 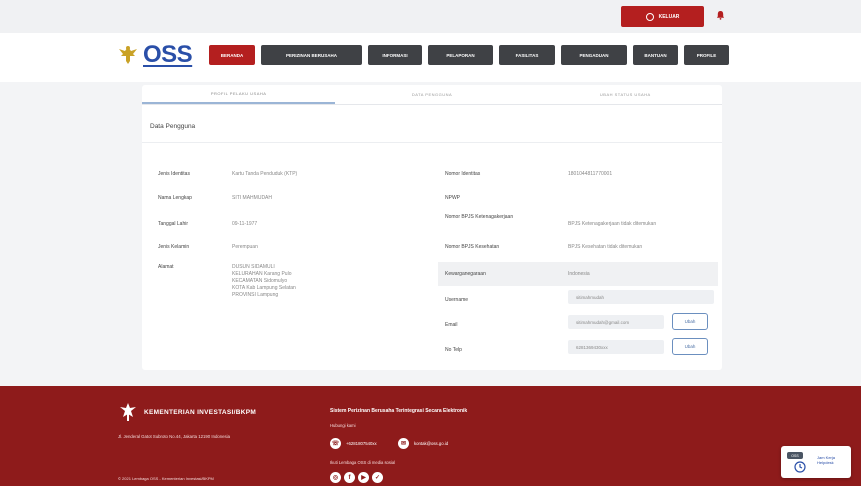 What do you see at coordinates (669, 16) in the screenshot?
I see `logout-label: KELUAR` at bounding box center [669, 16].